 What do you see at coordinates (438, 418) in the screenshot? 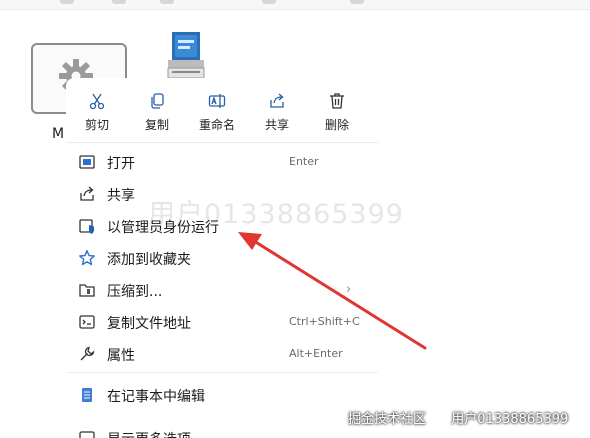
I see `at-sign-icon` at bounding box center [438, 418].